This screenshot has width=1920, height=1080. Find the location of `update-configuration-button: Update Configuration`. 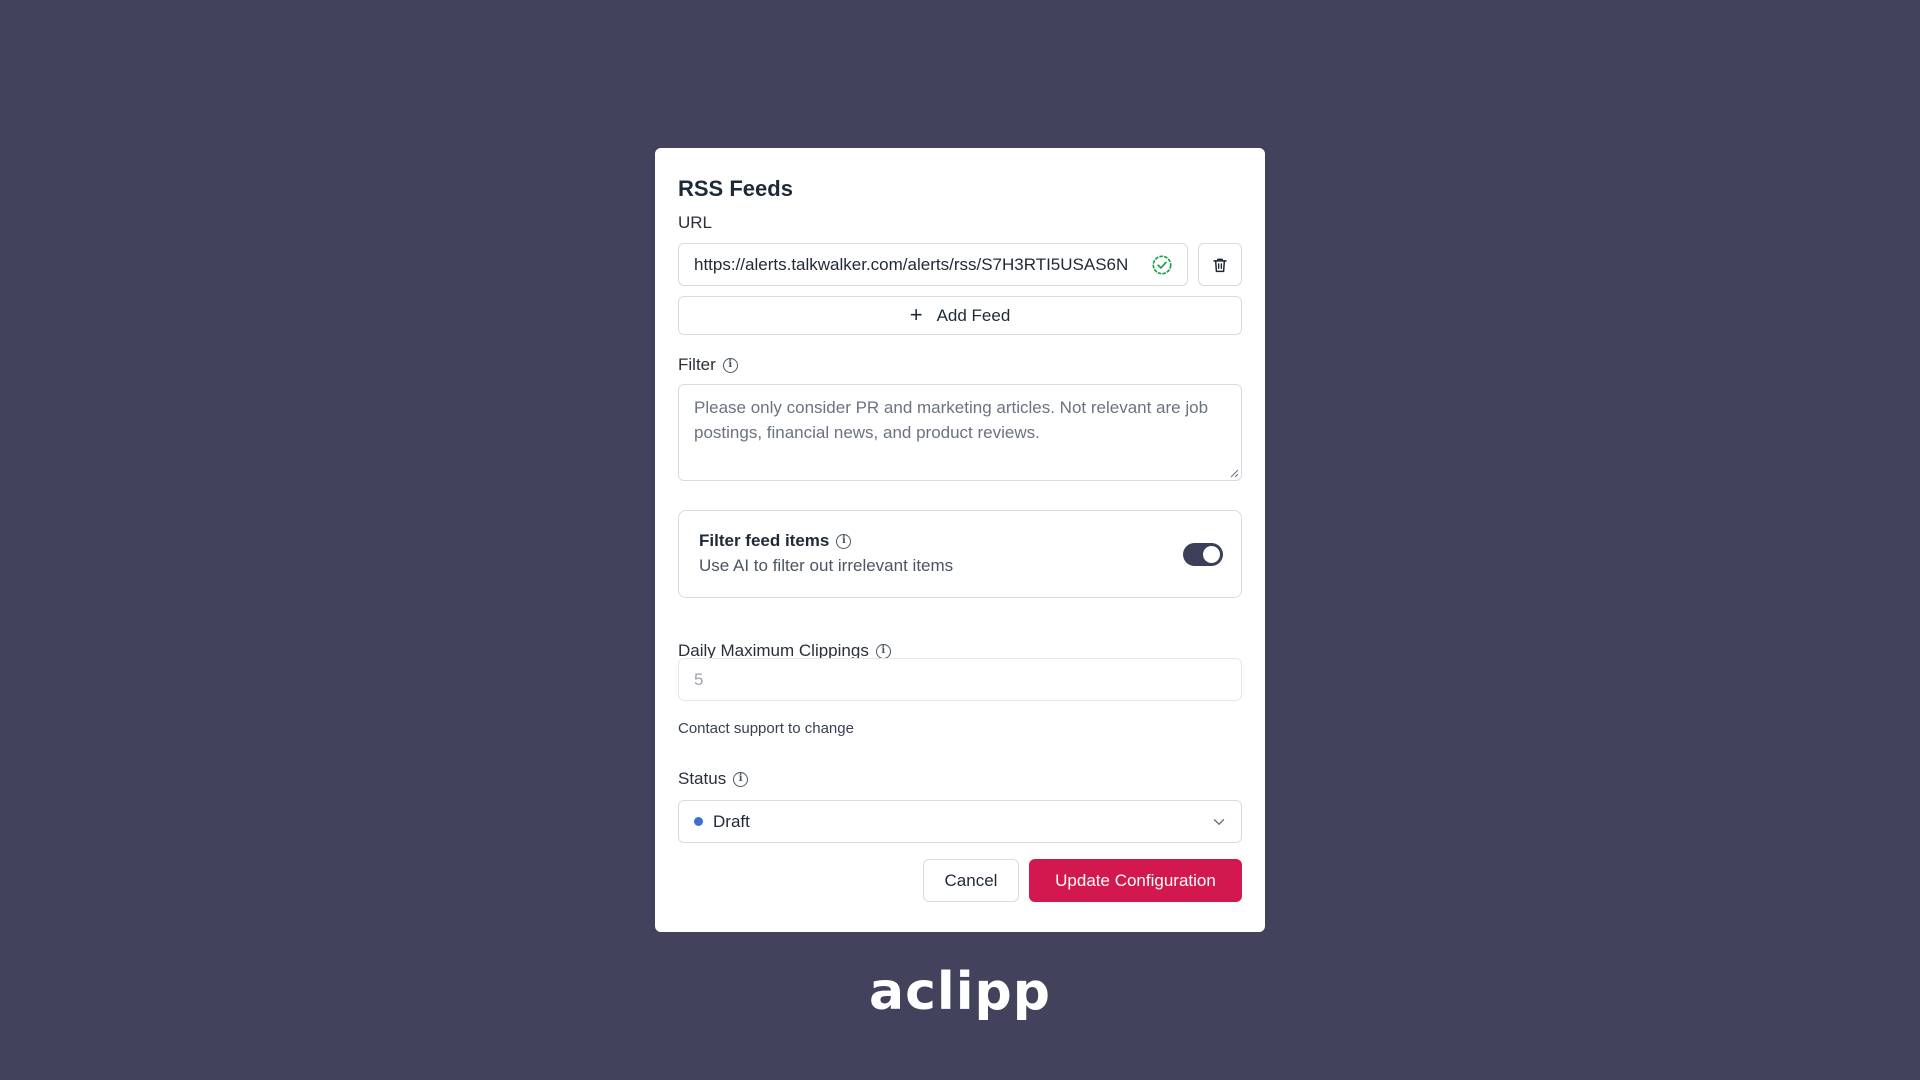

update-configuration-button: Update Configuration is located at coordinates (1135, 880).